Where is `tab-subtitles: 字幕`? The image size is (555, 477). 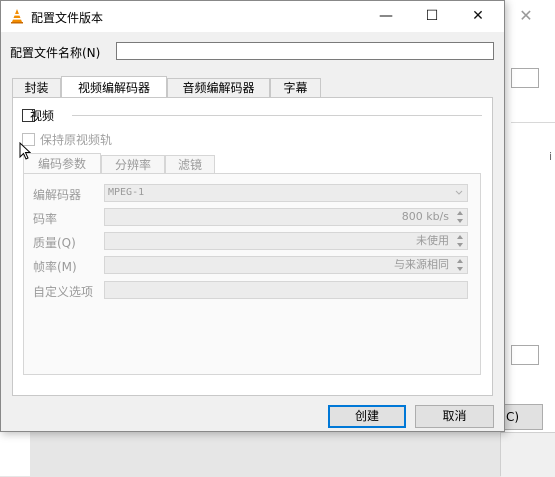
tab-subtitles: 字幕 is located at coordinates (295, 88).